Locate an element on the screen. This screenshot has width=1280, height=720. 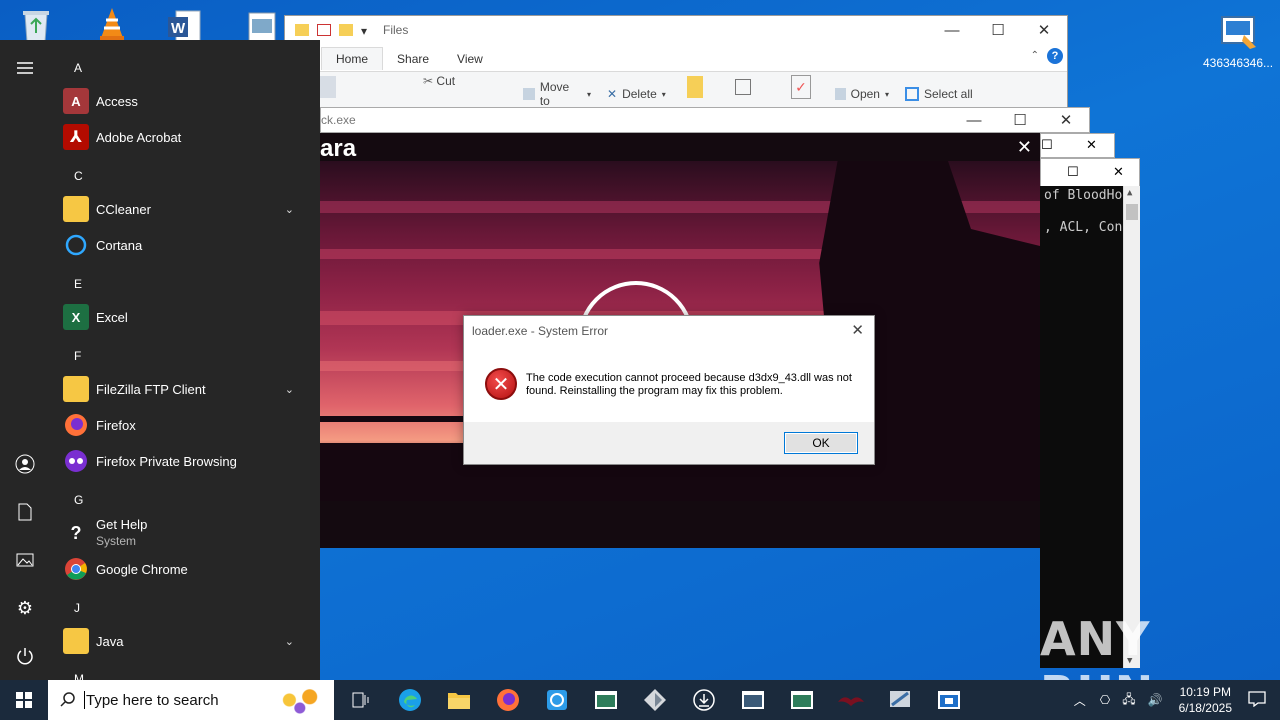
clock: 10:19 PM 6/18/2025 is located at coordinates (1205, 700).